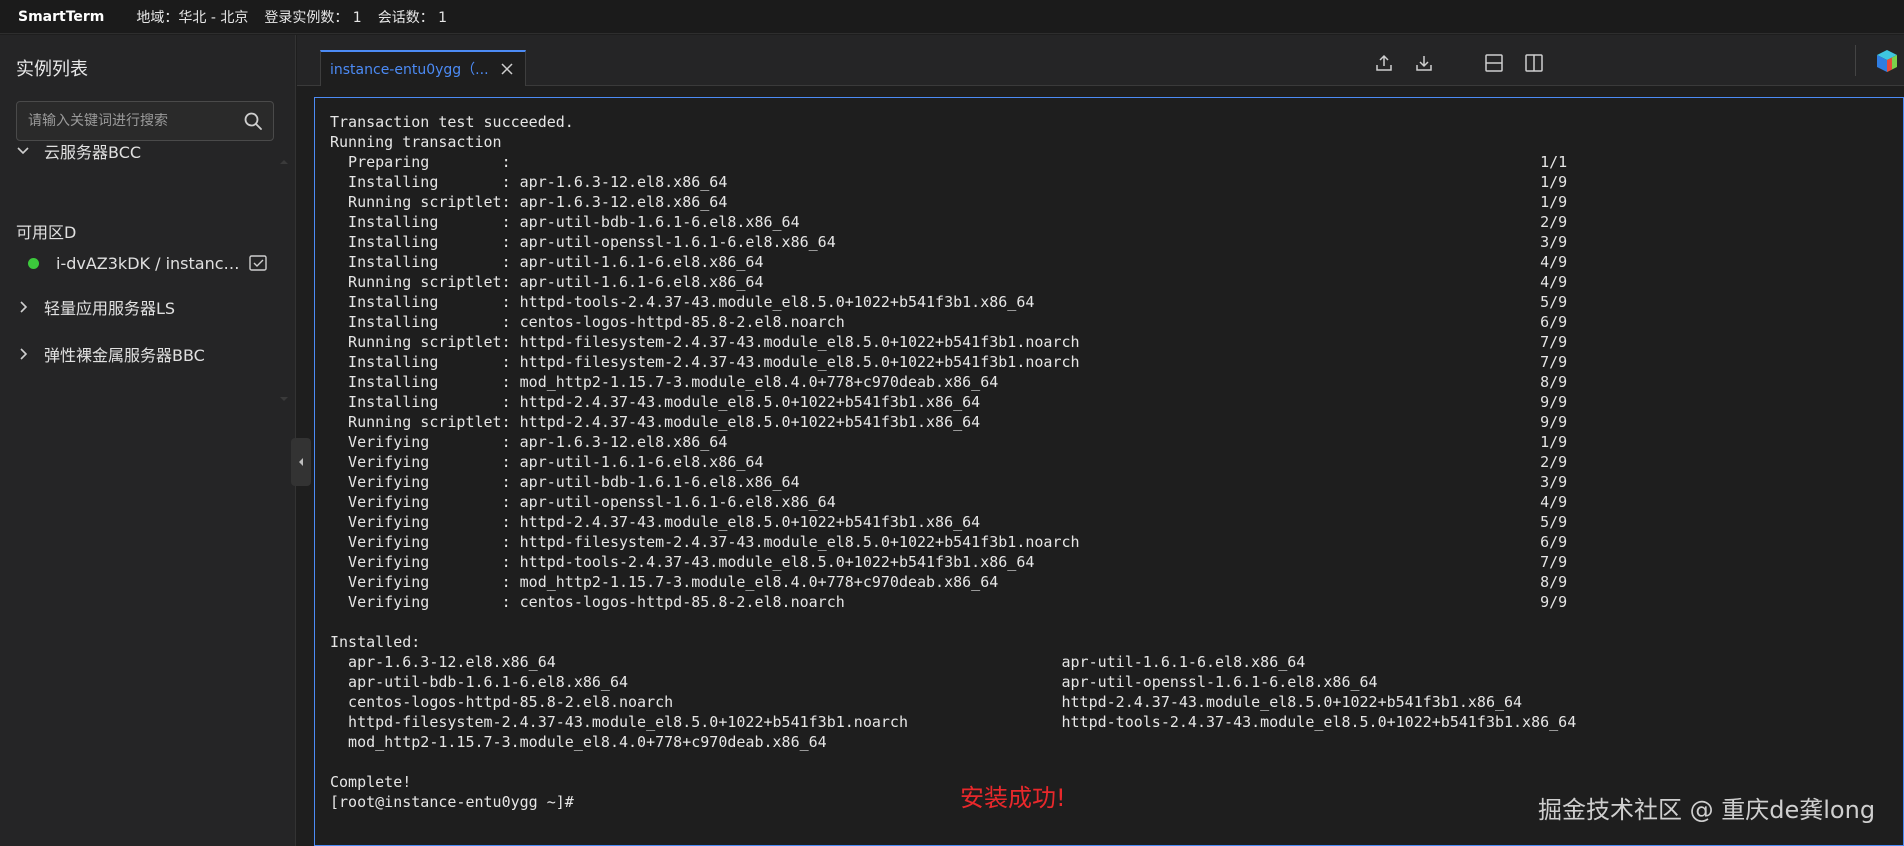 Image resolution: width=1904 pixels, height=846 pixels. What do you see at coordinates (1013, 798) in the screenshot?
I see `success-annotation: 安装成功!` at bounding box center [1013, 798].